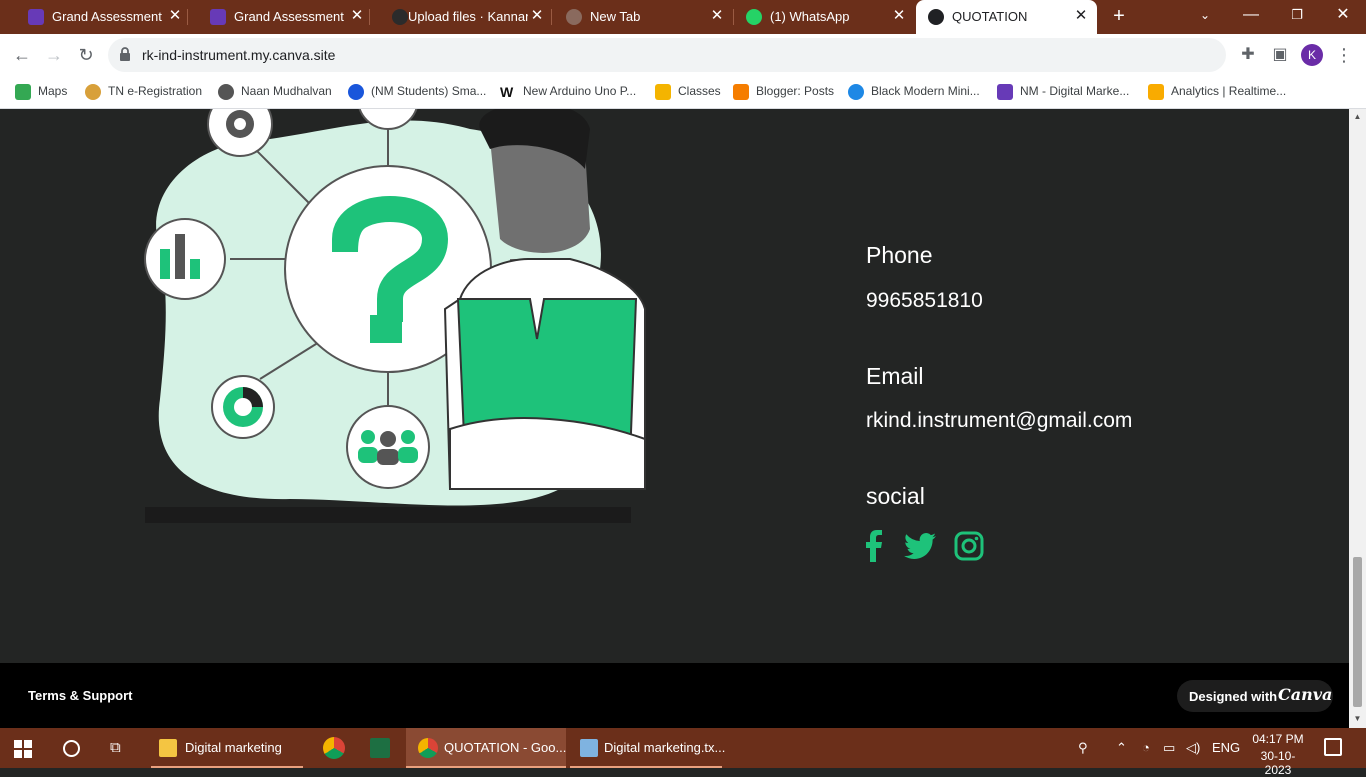 The image size is (1366, 777). I want to click on close-window-button: ✕, so click(1343, 15).